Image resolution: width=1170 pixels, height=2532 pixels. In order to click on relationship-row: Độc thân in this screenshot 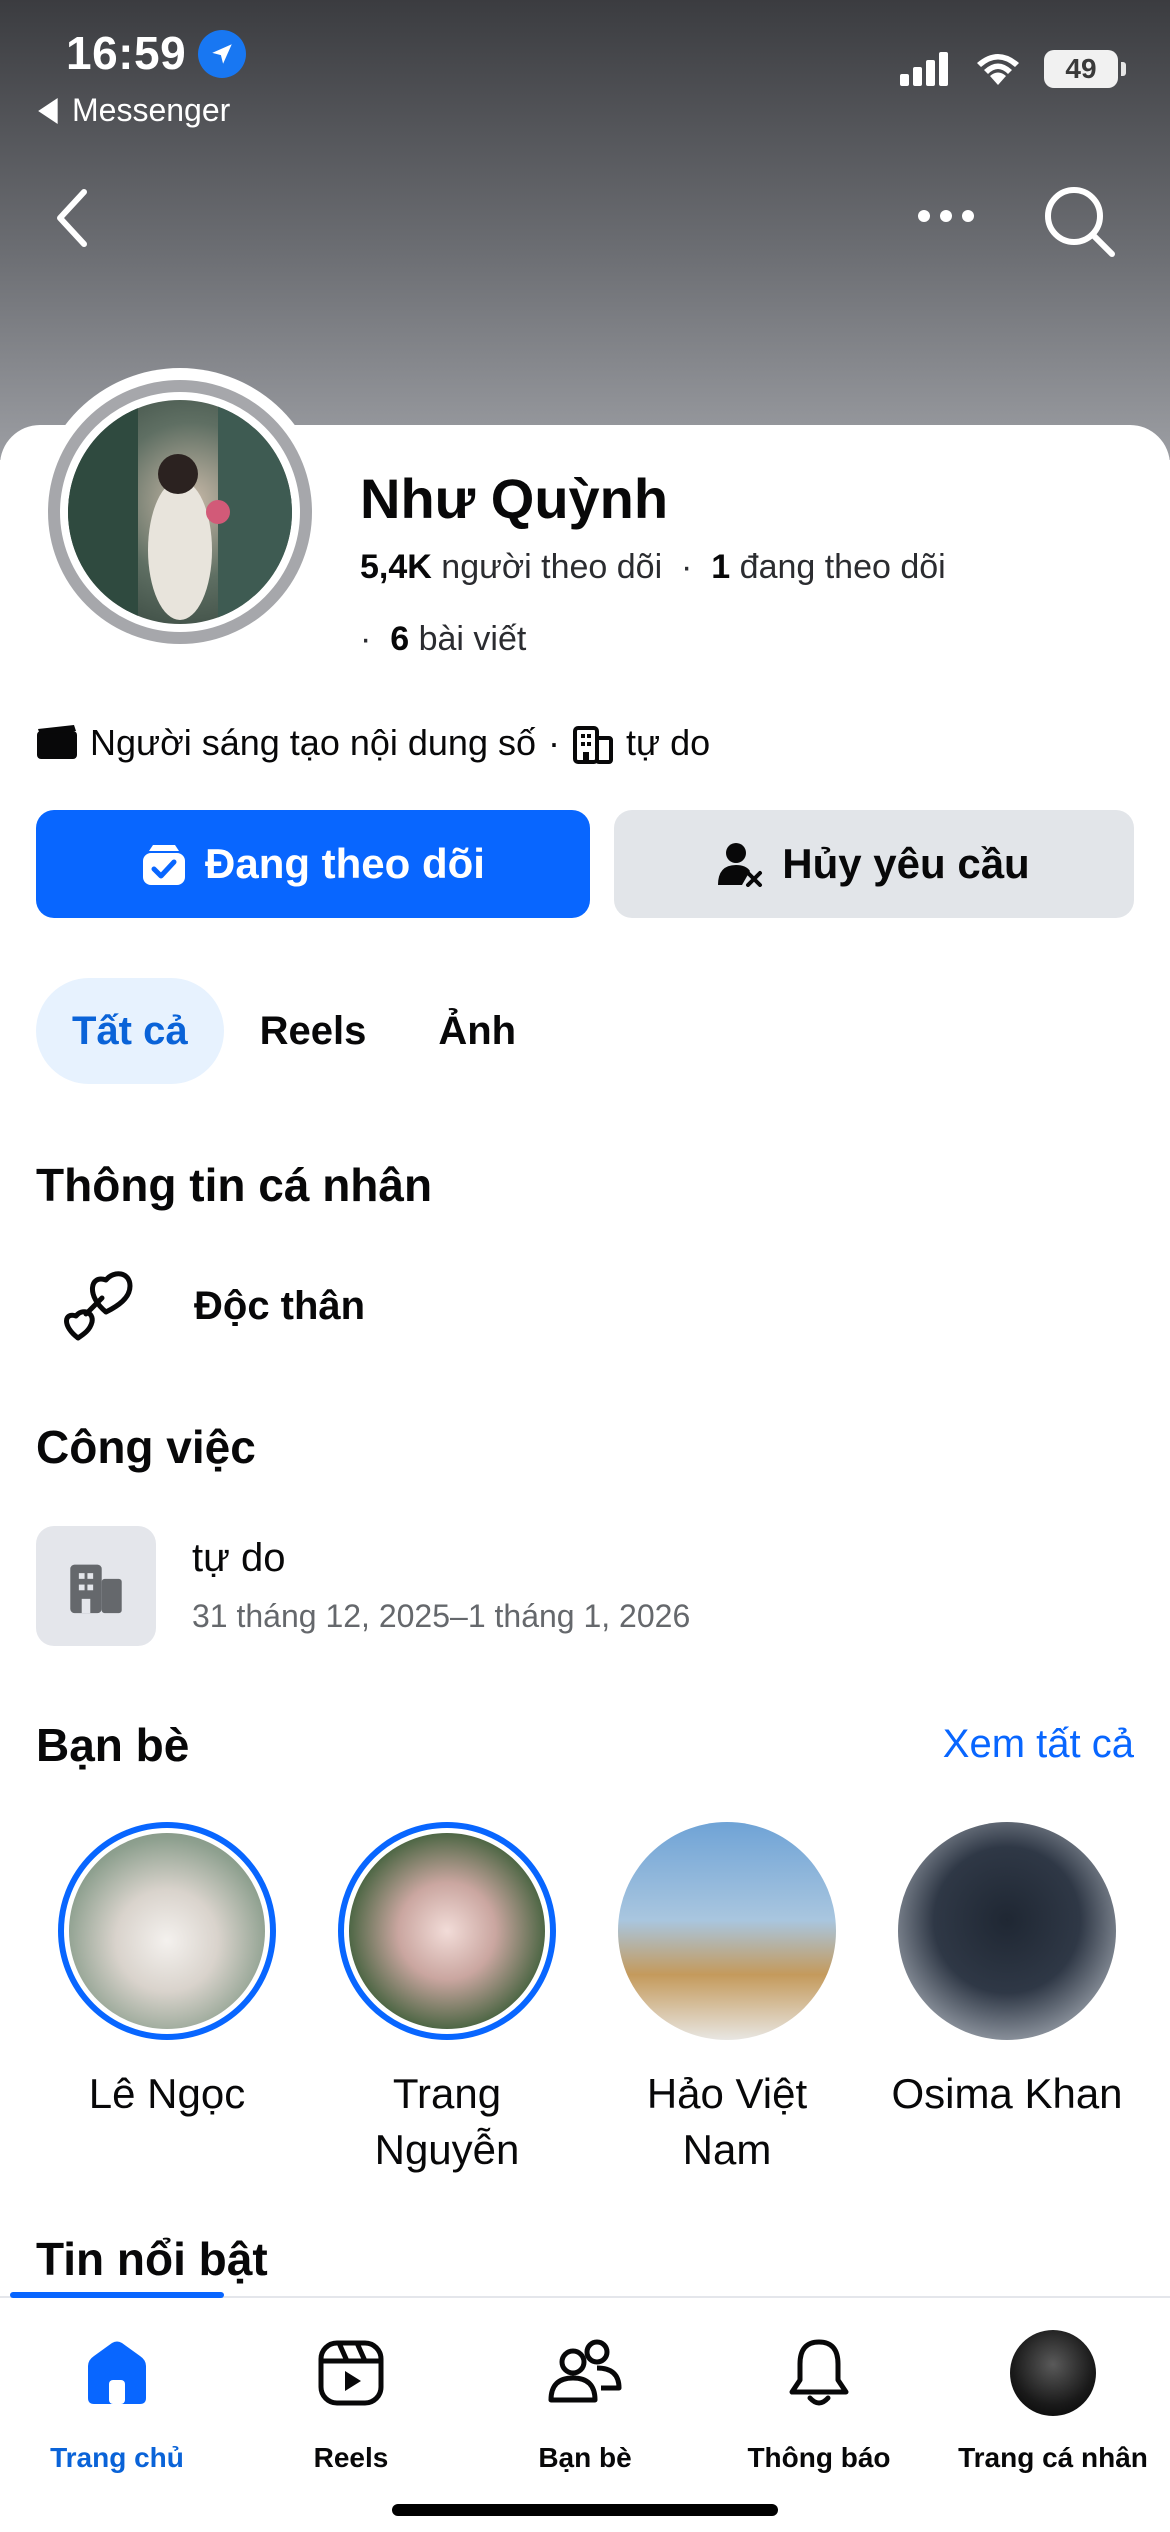, I will do `click(210, 1306)`.